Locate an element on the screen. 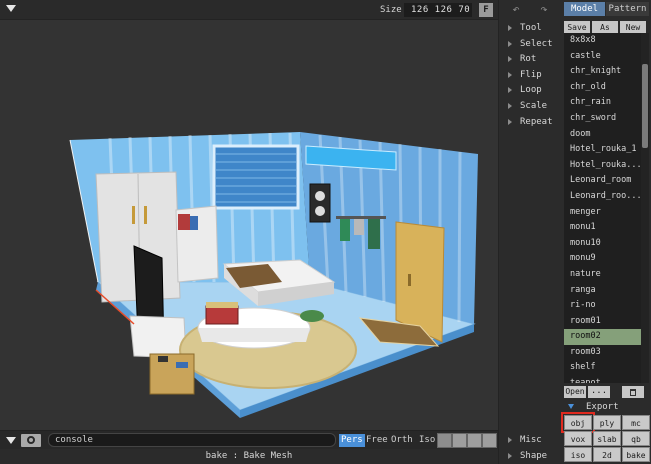  file-list-item: monu1 is located at coordinates (602, 228).